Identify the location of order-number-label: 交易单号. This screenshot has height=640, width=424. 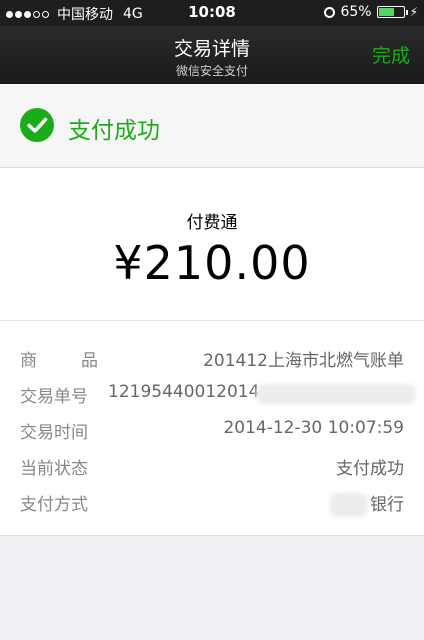
(54, 397).